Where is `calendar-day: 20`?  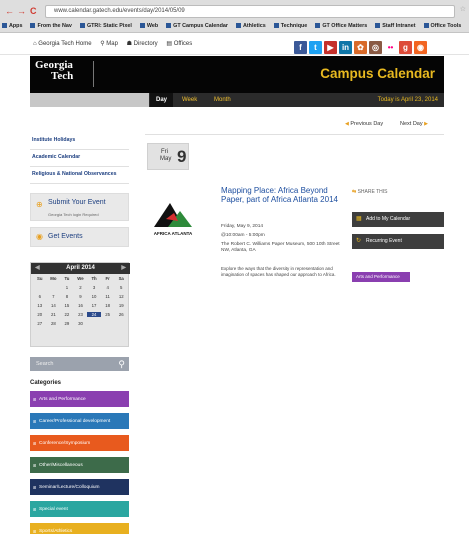 calendar-day: 20 is located at coordinates (40, 314).